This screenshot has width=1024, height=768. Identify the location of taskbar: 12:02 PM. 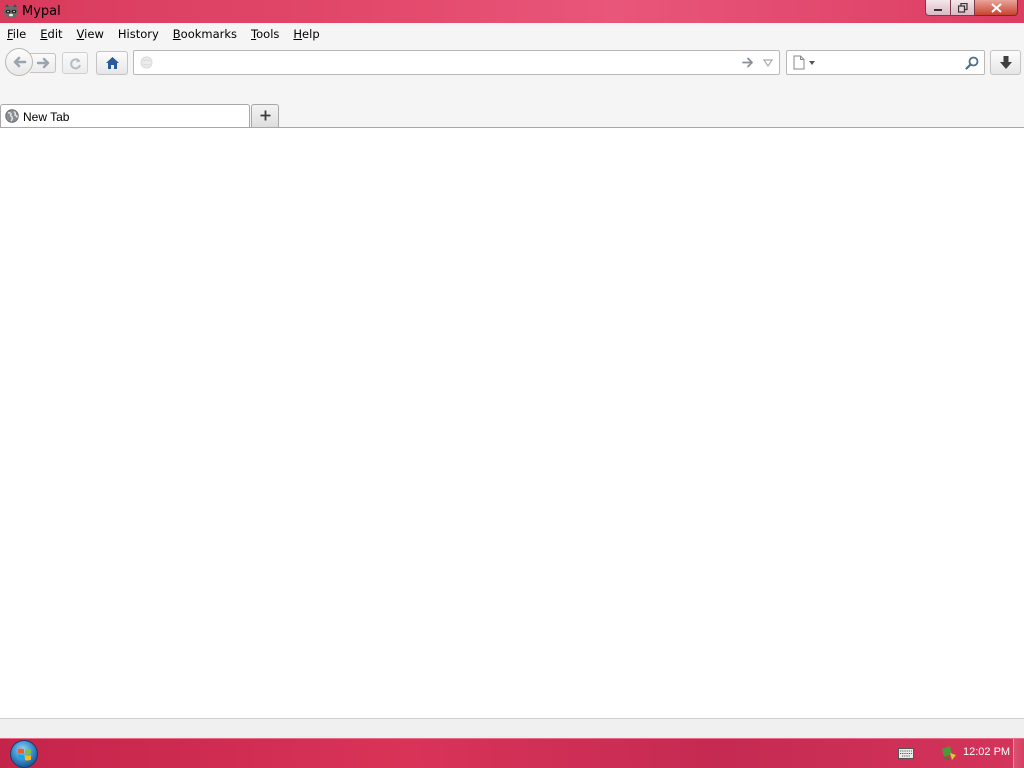
(512, 753).